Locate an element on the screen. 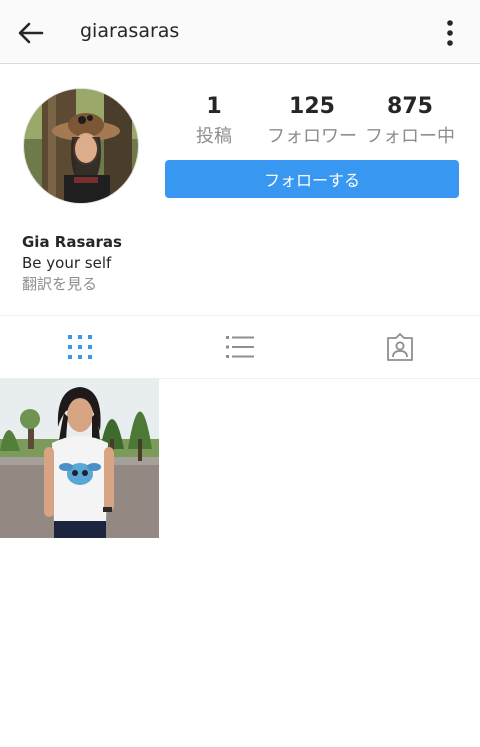 This screenshot has height=747, width=480. posts-count-label: 投稿 is located at coordinates (214, 136).